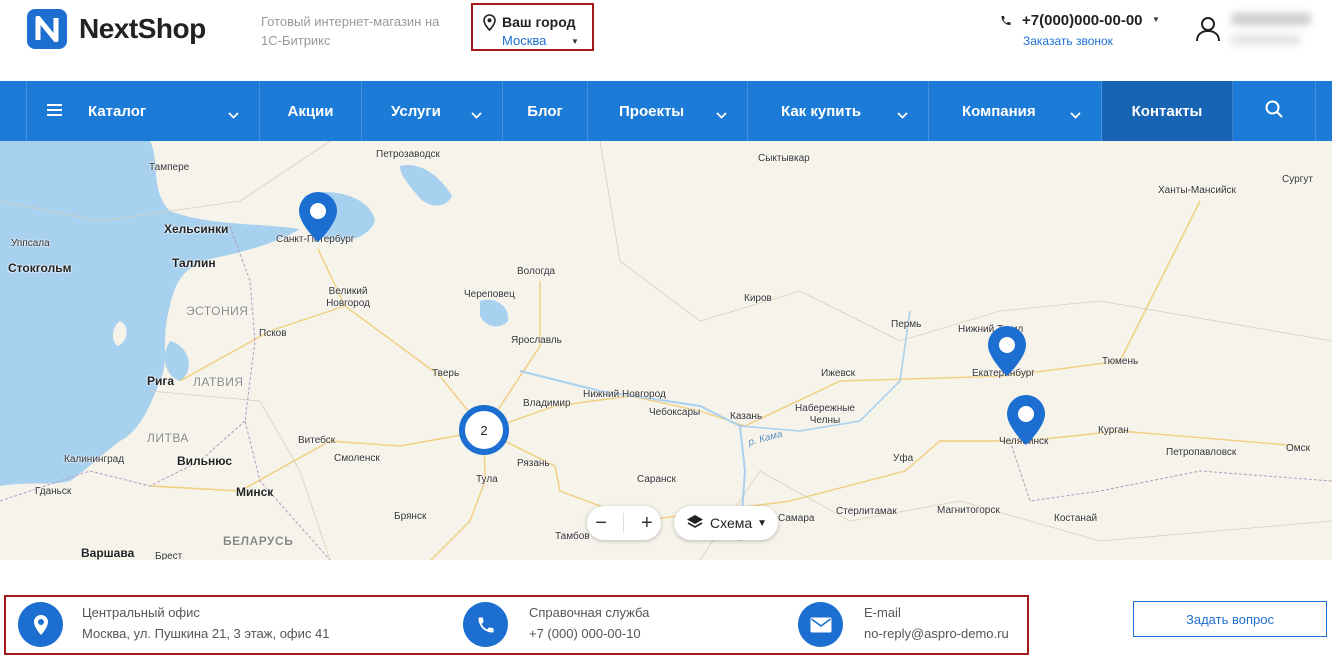  What do you see at coordinates (821, 111) in the screenshot?
I see `nav-label: Как купить` at bounding box center [821, 111].